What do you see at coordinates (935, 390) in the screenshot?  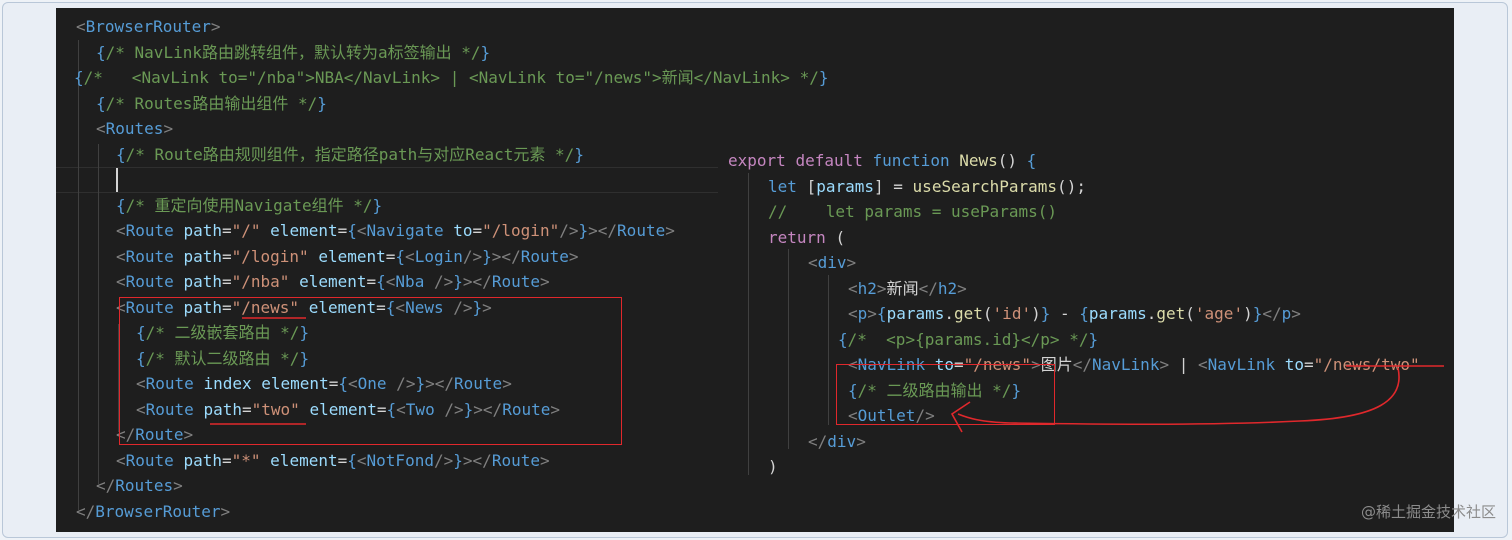 I see `code-line-right: {/* 二级路由输出 */}` at bounding box center [935, 390].